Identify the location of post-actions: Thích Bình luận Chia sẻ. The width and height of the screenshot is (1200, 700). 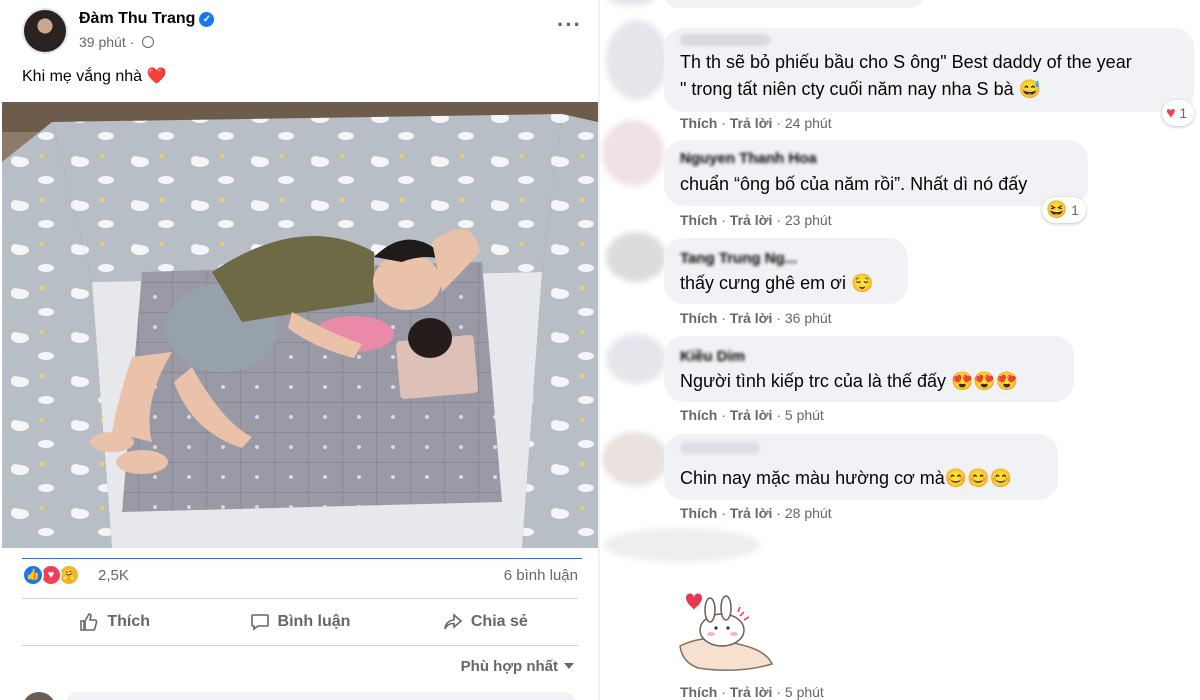
(300, 622).